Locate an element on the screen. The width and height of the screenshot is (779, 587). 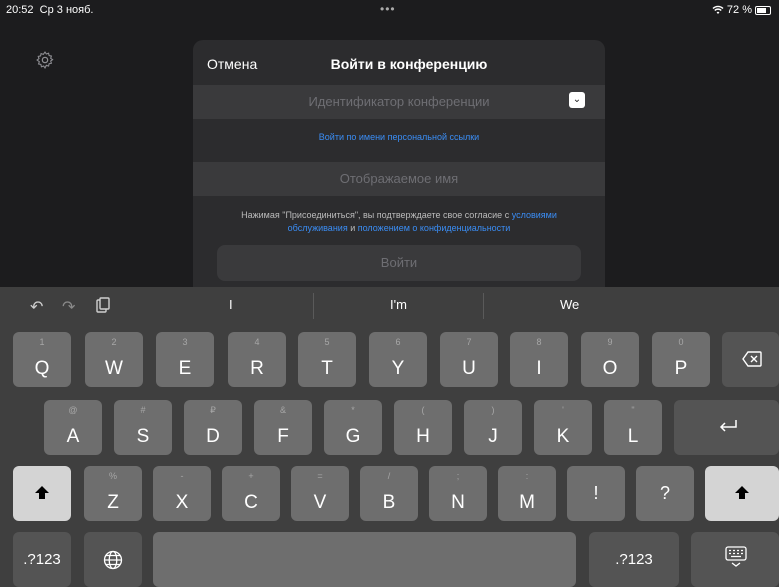
privacy-link: положением о конфиденциальности is located at coordinates (434, 228).